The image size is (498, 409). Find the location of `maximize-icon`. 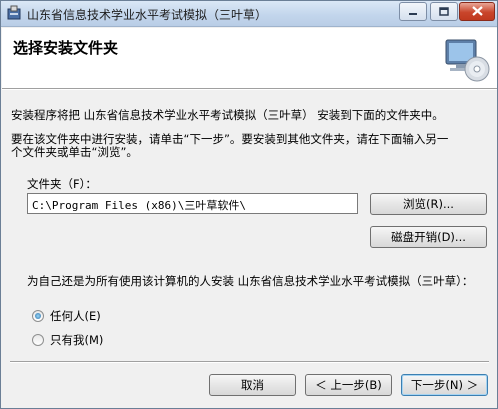

maximize-icon is located at coordinates (444, 12).